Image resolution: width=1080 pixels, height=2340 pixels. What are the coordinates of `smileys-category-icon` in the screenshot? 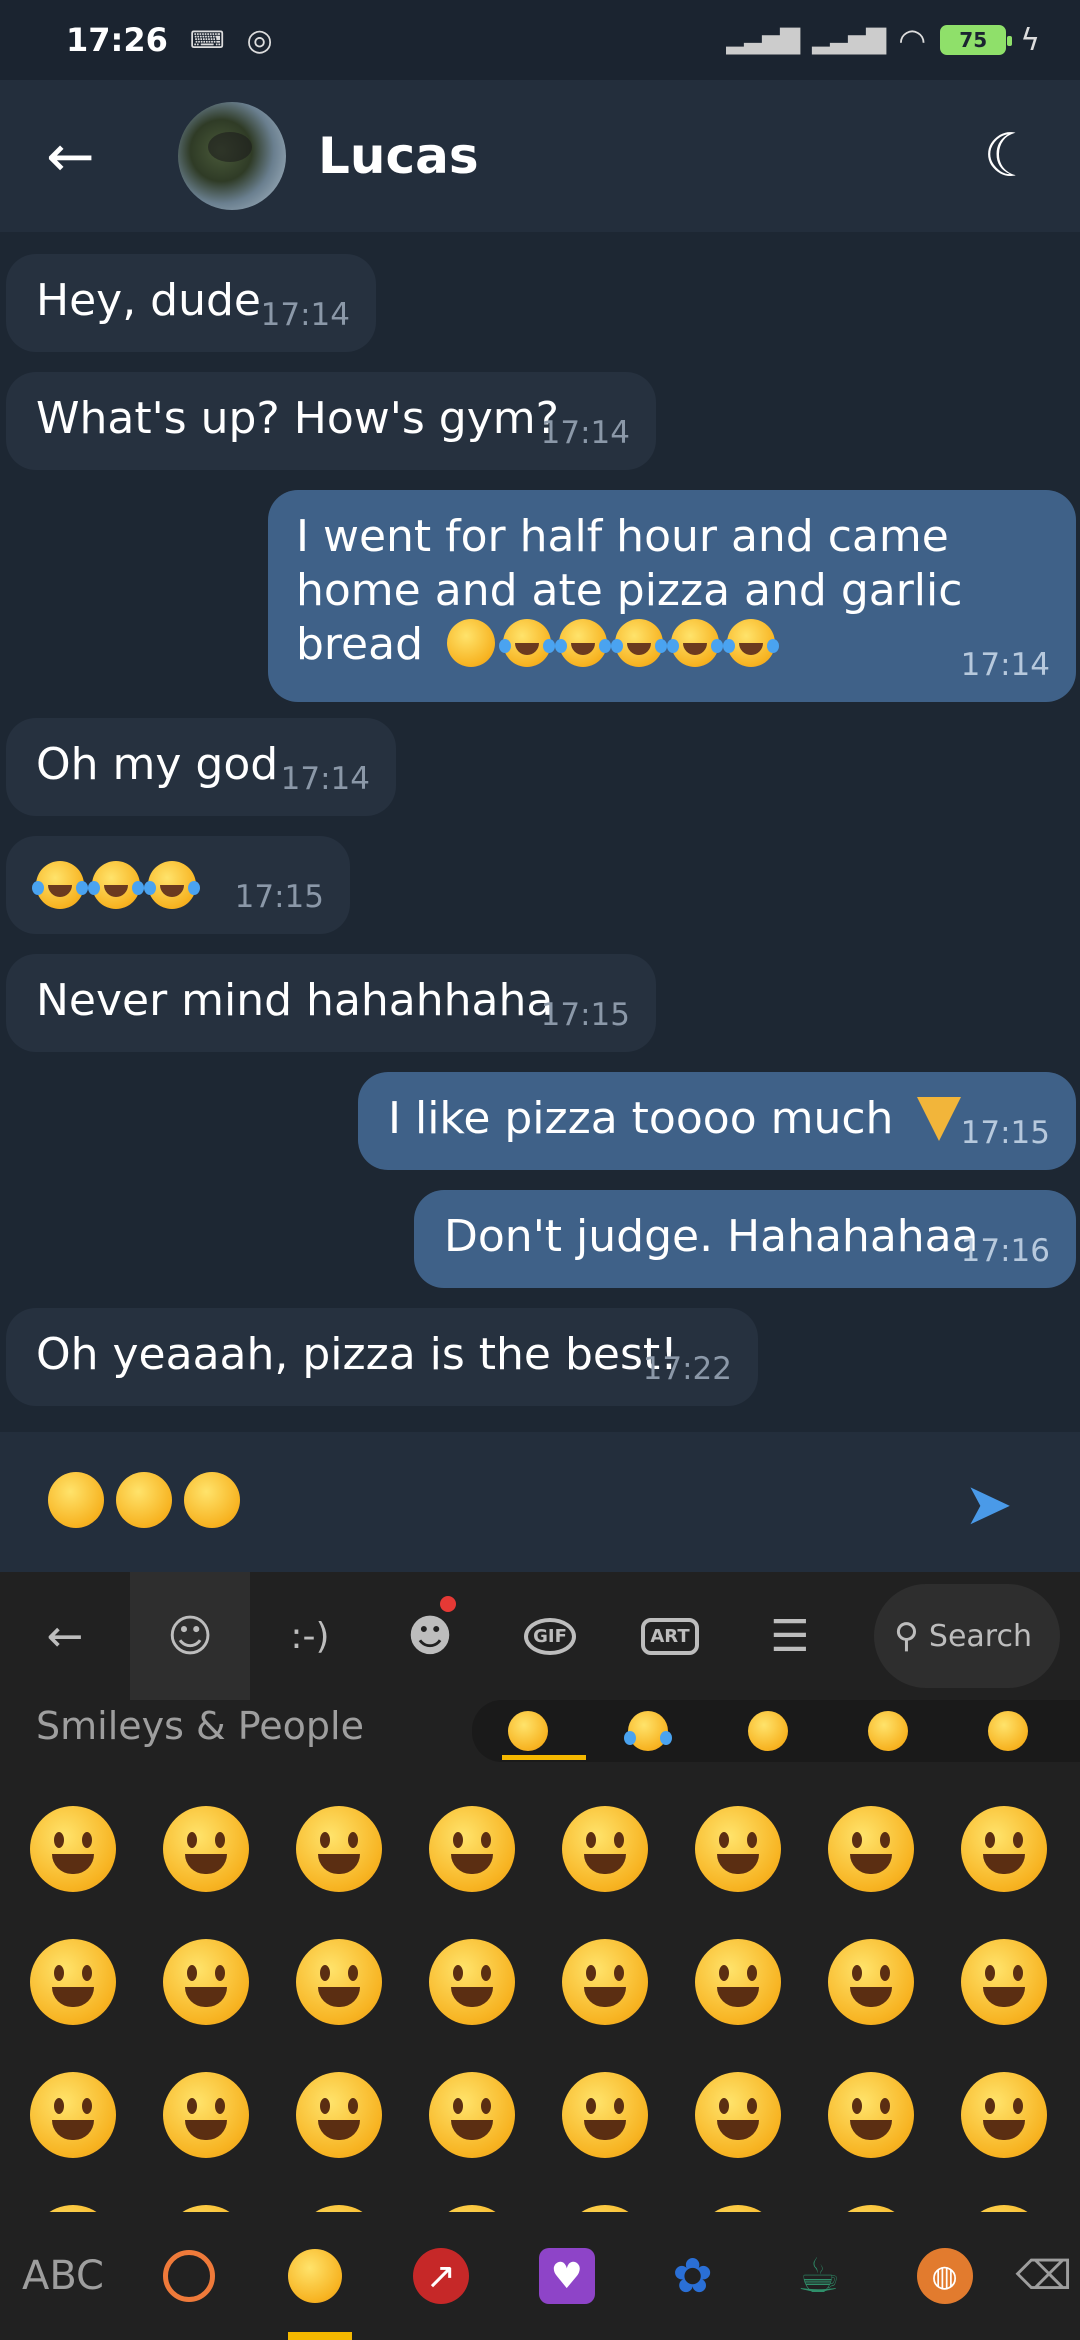 It's located at (315, 2276).